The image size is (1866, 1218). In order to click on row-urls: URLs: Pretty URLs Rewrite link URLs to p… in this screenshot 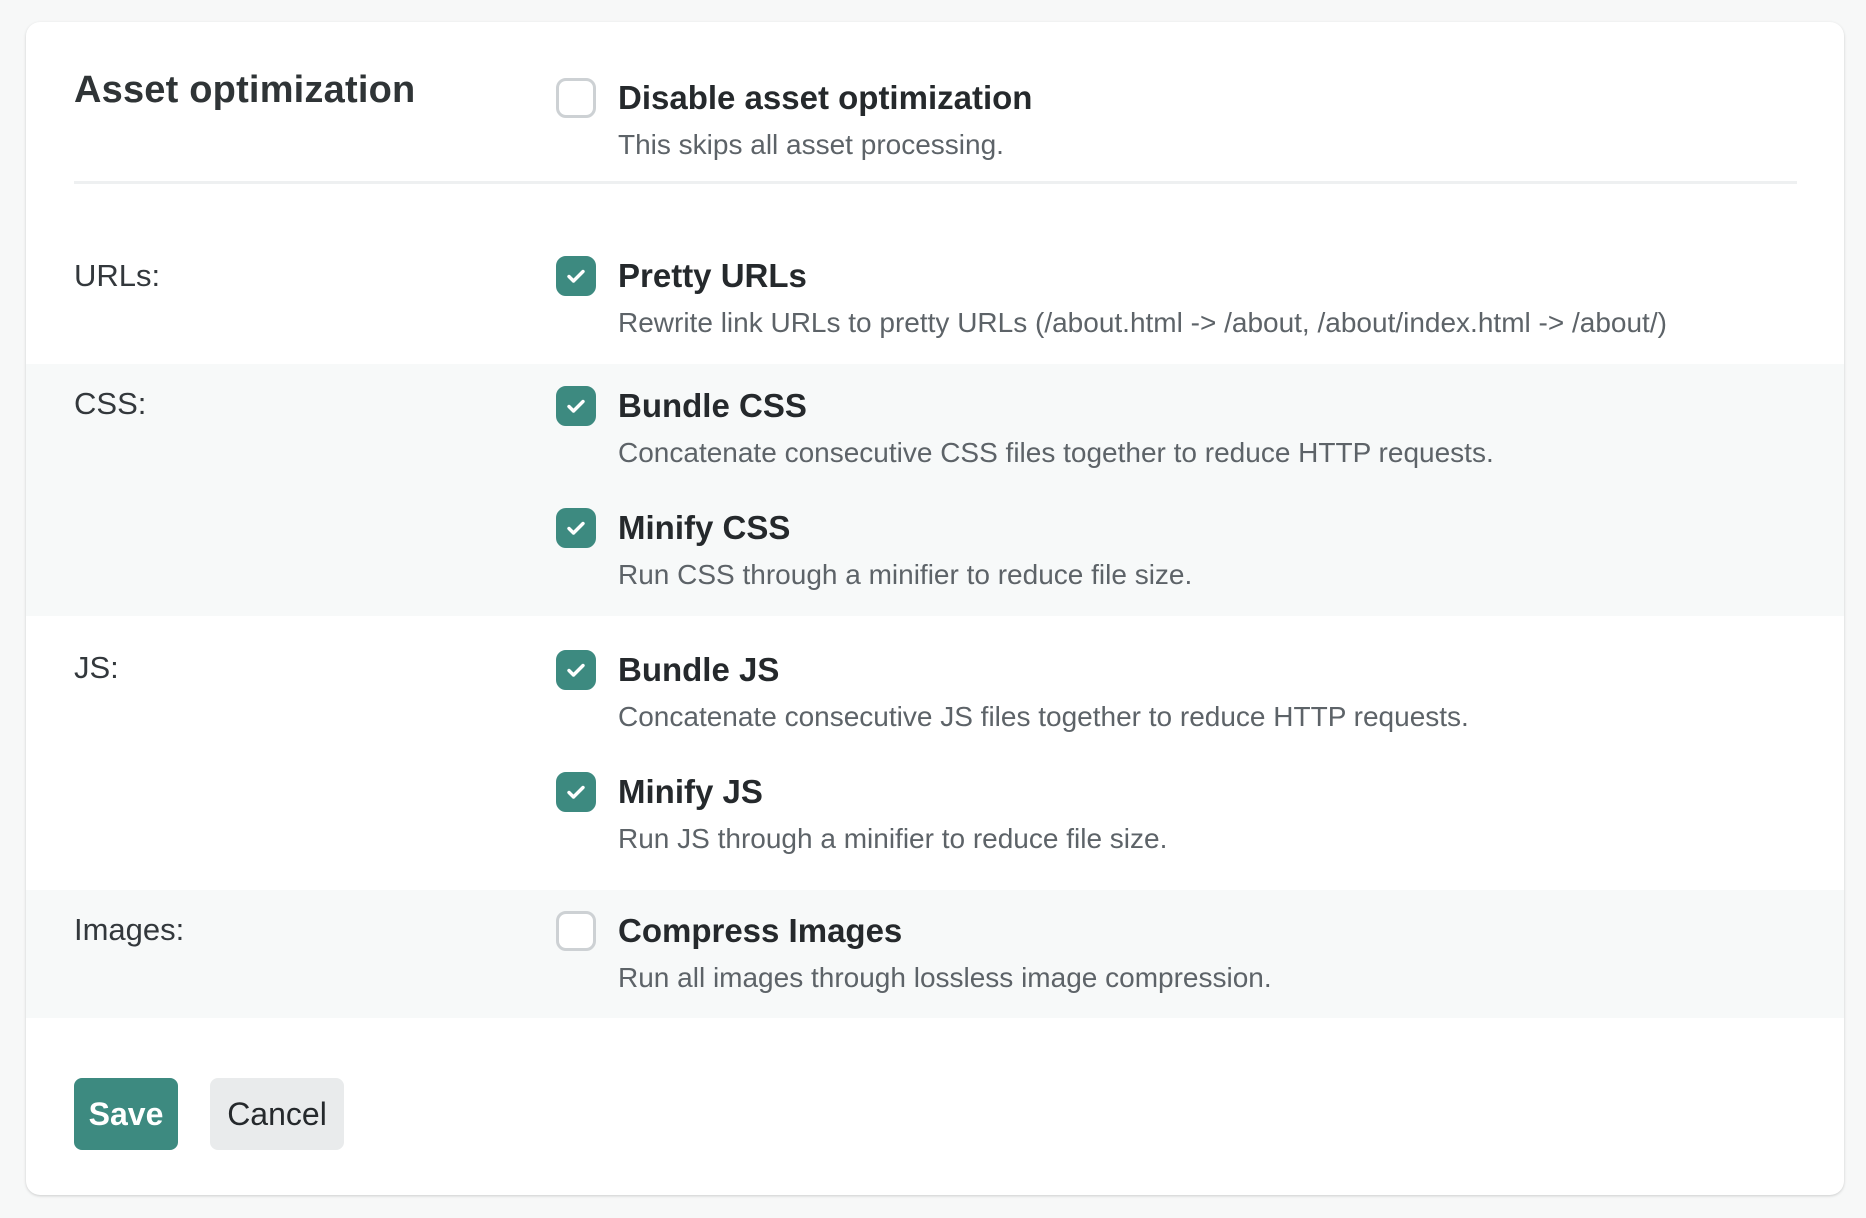, I will do `click(935, 288)`.